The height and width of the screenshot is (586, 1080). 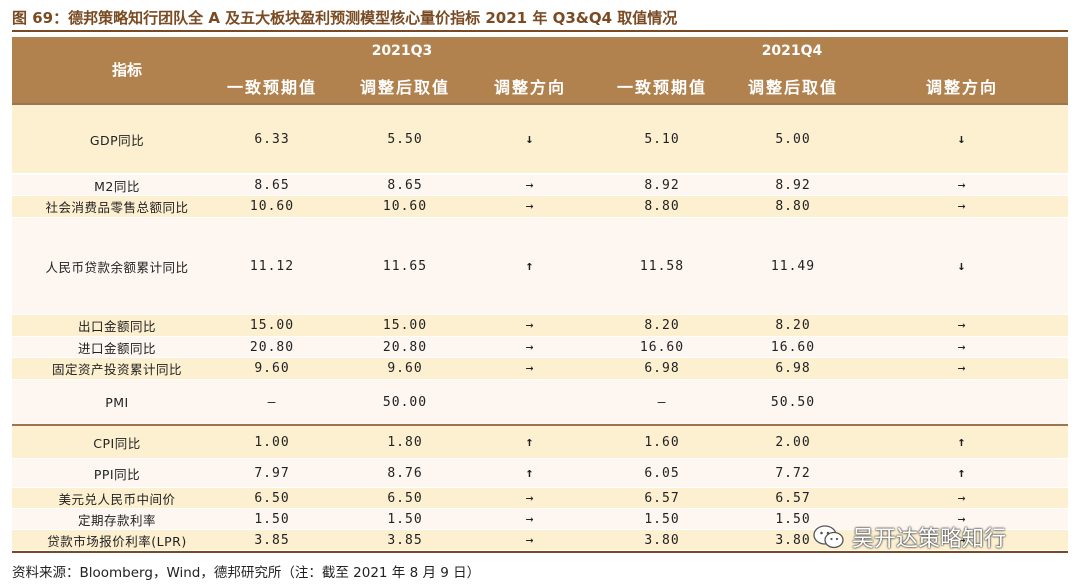 What do you see at coordinates (117, 499) in the screenshot?
I see `indicator-name: 美元兑人民币中间价` at bounding box center [117, 499].